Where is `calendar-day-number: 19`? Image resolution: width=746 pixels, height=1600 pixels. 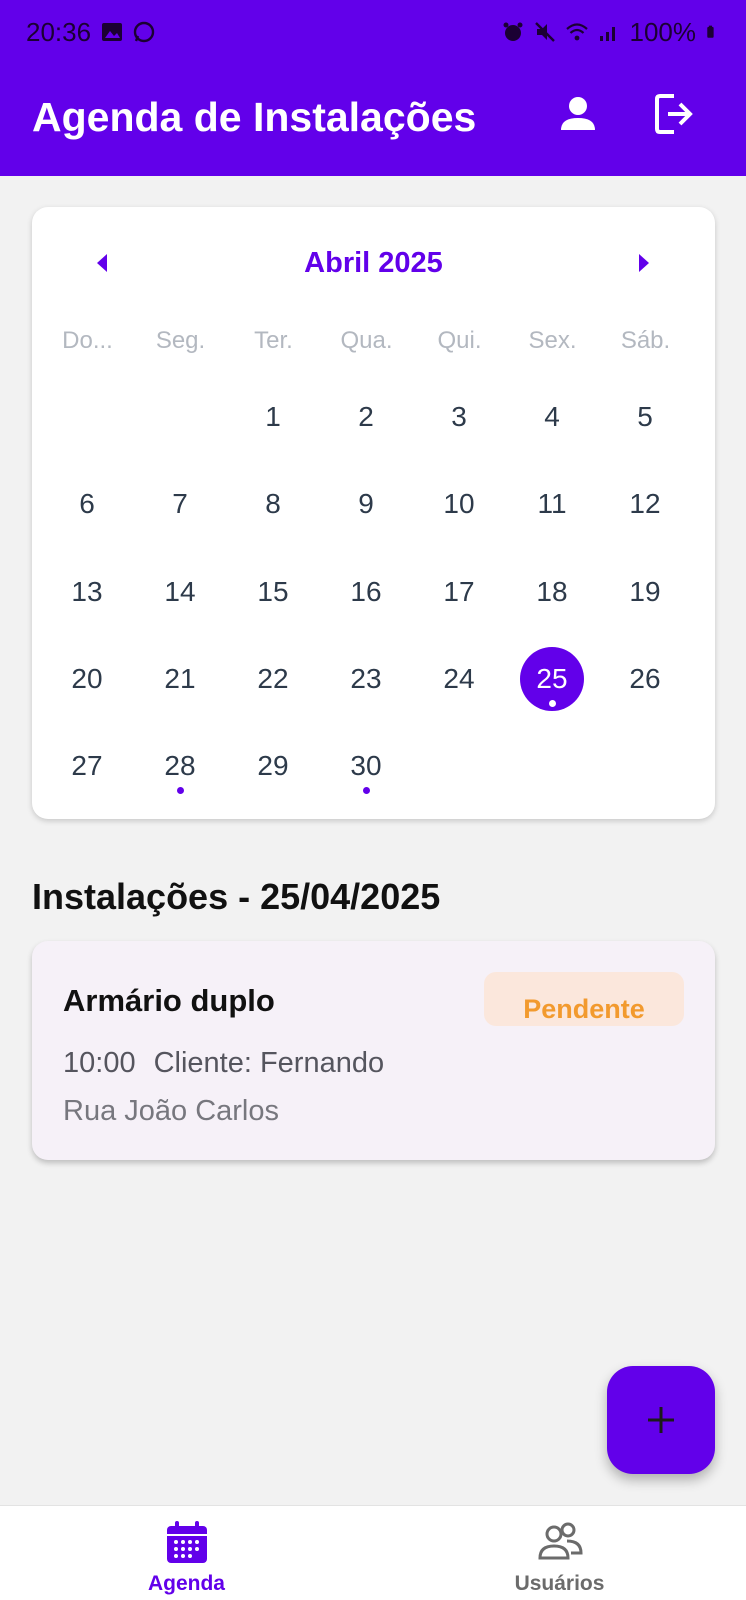
calendar-day-number: 19 is located at coordinates (645, 591).